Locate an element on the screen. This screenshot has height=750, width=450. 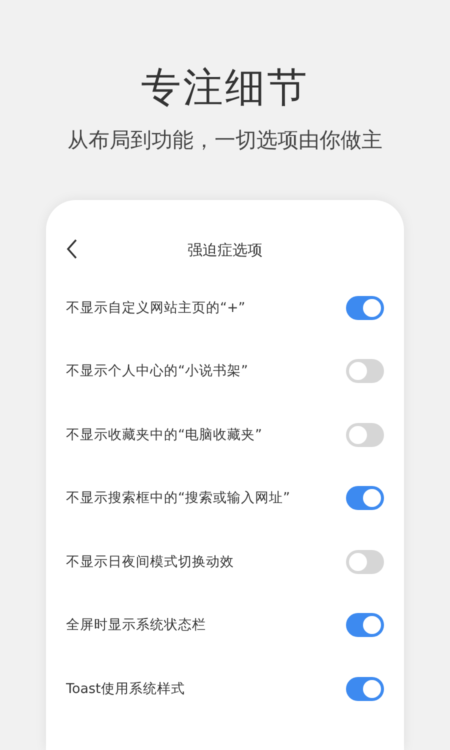
screen-title: 强迫症选项 is located at coordinates (225, 250).